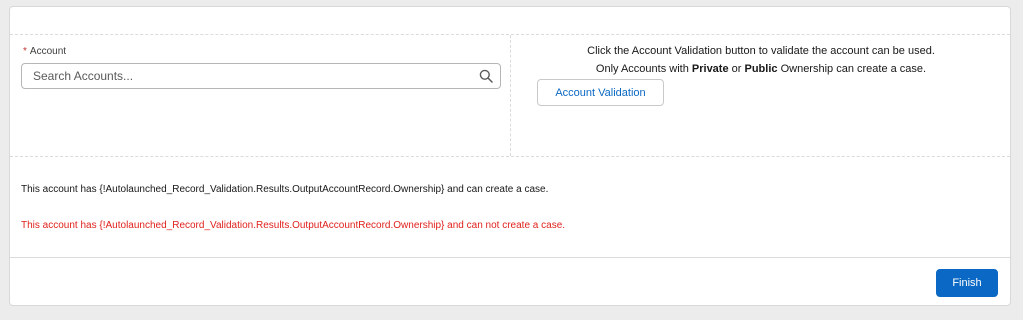 Image resolution: width=1023 pixels, height=320 pixels. What do you see at coordinates (967, 283) in the screenshot?
I see `finish-button: Finish` at bounding box center [967, 283].